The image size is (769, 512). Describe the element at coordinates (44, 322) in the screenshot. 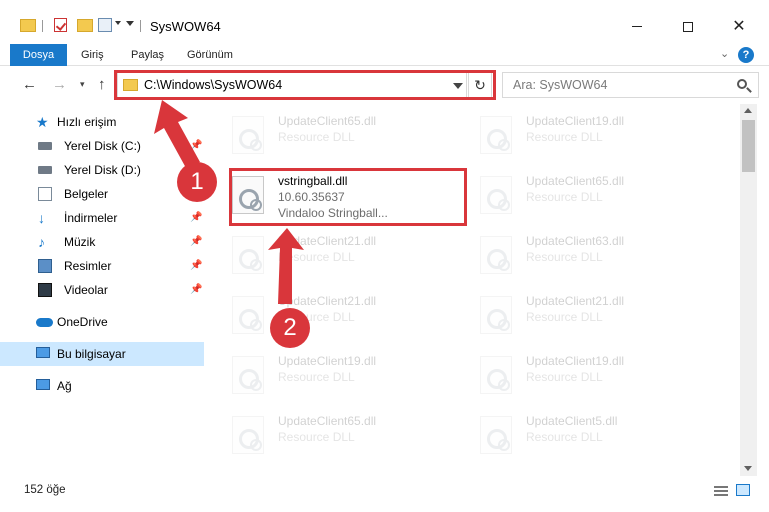

I see `onedrive-icon` at that location.